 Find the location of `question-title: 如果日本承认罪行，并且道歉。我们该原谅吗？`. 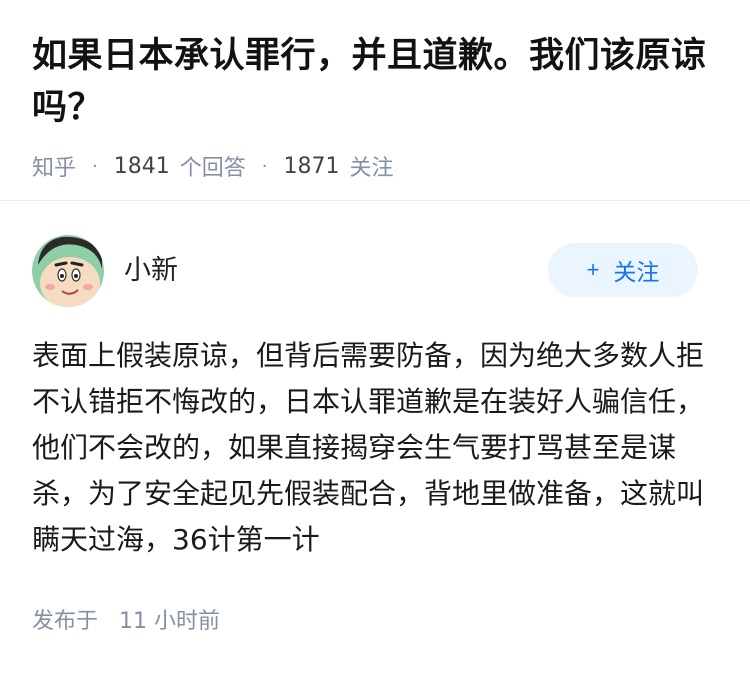

question-title: 如果日本承认罪行，并且道歉。我们该原谅吗？ is located at coordinates (375, 82).